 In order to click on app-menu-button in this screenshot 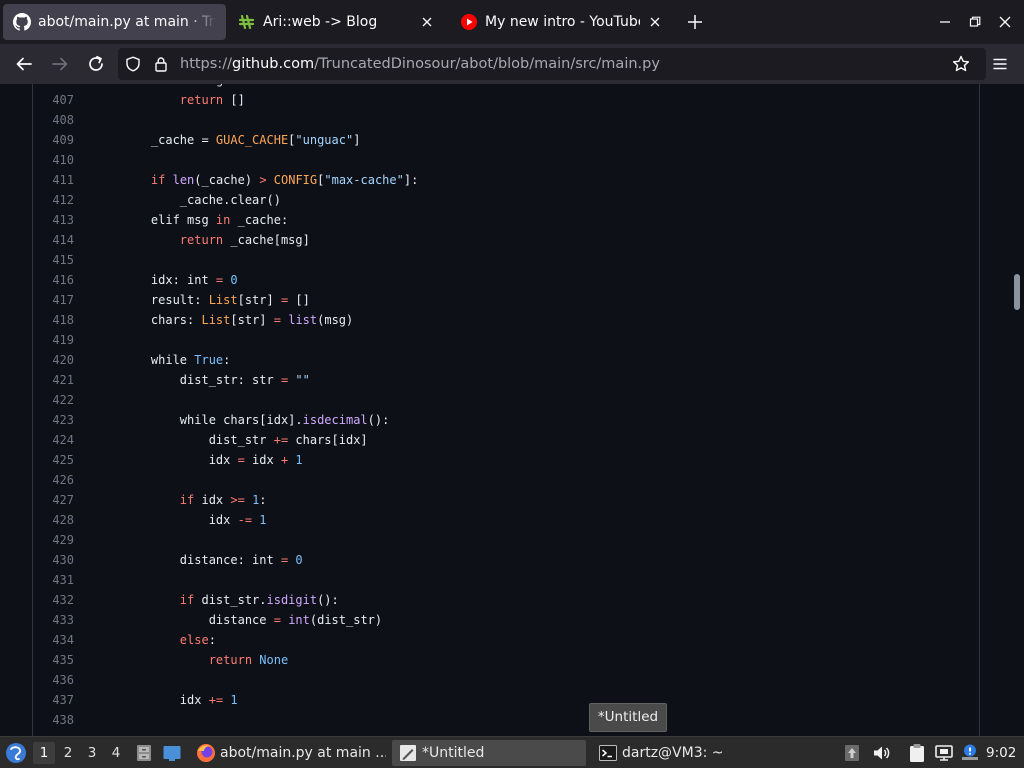, I will do `click(1000, 64)`.